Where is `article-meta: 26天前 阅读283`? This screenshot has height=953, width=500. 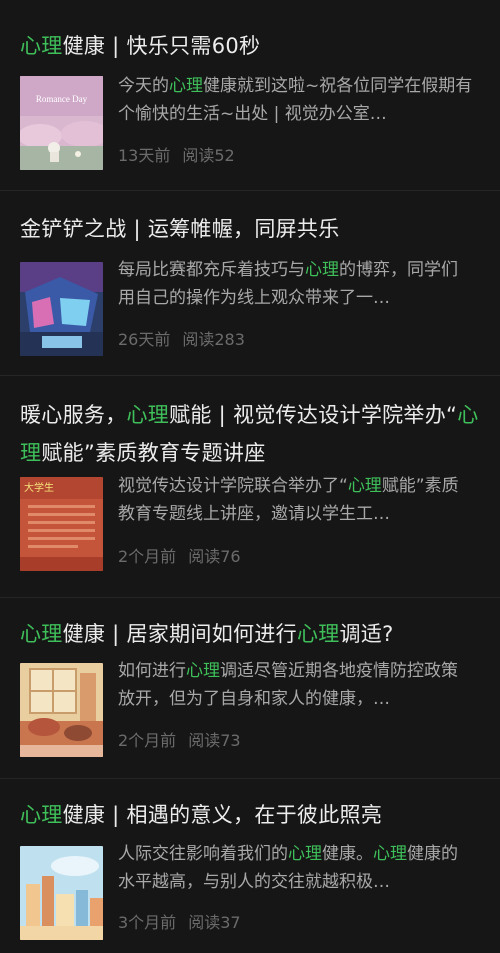
article-meta: 26天前 阅读283 is located at coordinates (181, 340).